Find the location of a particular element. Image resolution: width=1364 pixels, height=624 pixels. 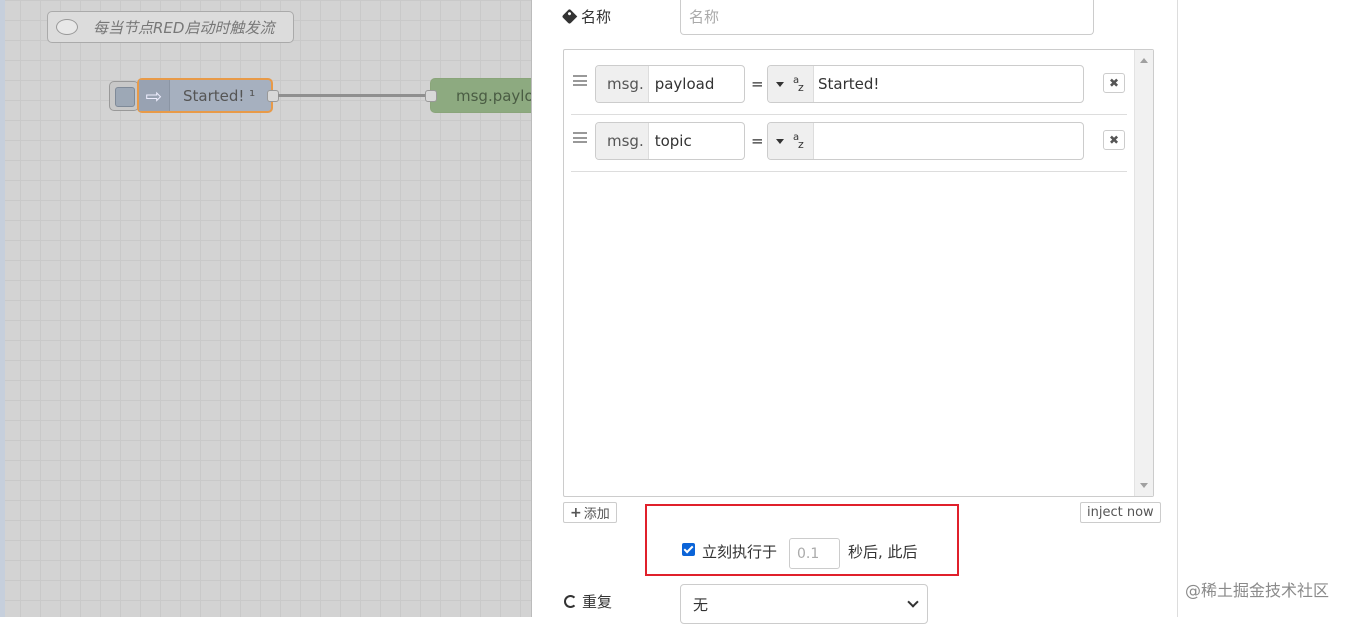

comment-node: 每当节点RED启动时触发流 is located at coordinates (170, 27).